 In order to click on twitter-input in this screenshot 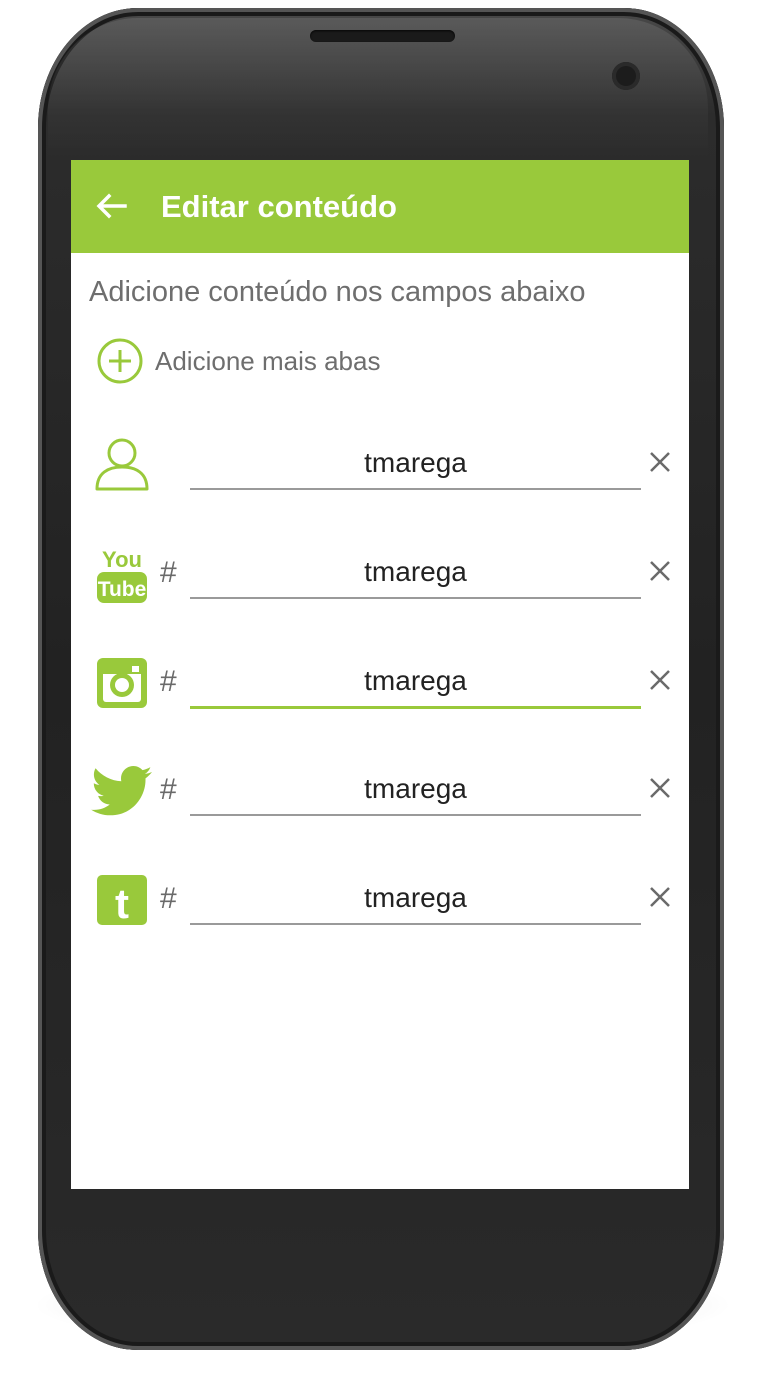, I will do `click(415, 790)`.